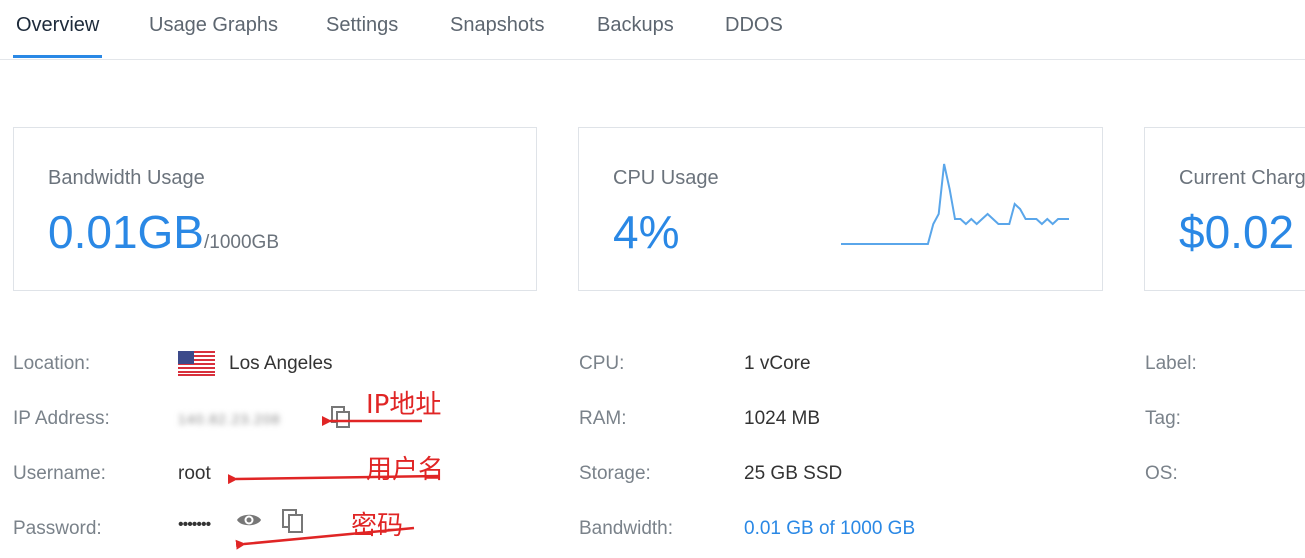 The height and width of the screenshot is (558, 1305). I want to click on annotation-ip: IP地址, so click(404, 405).